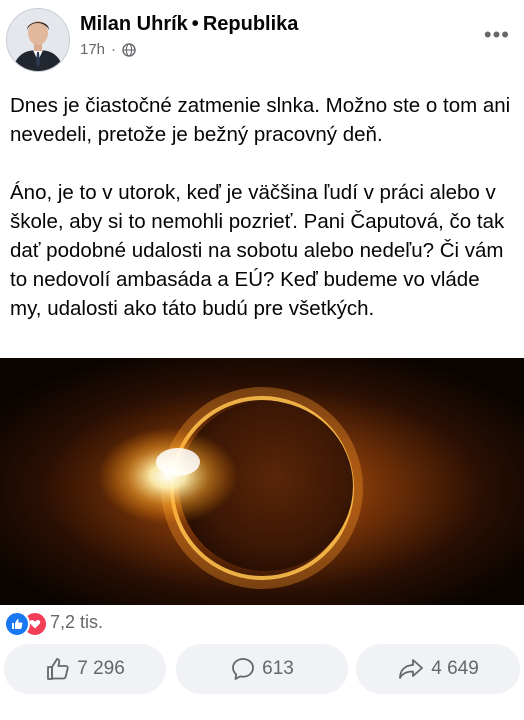  I want to click on post-meta: 17h ·, so click(108, 49).